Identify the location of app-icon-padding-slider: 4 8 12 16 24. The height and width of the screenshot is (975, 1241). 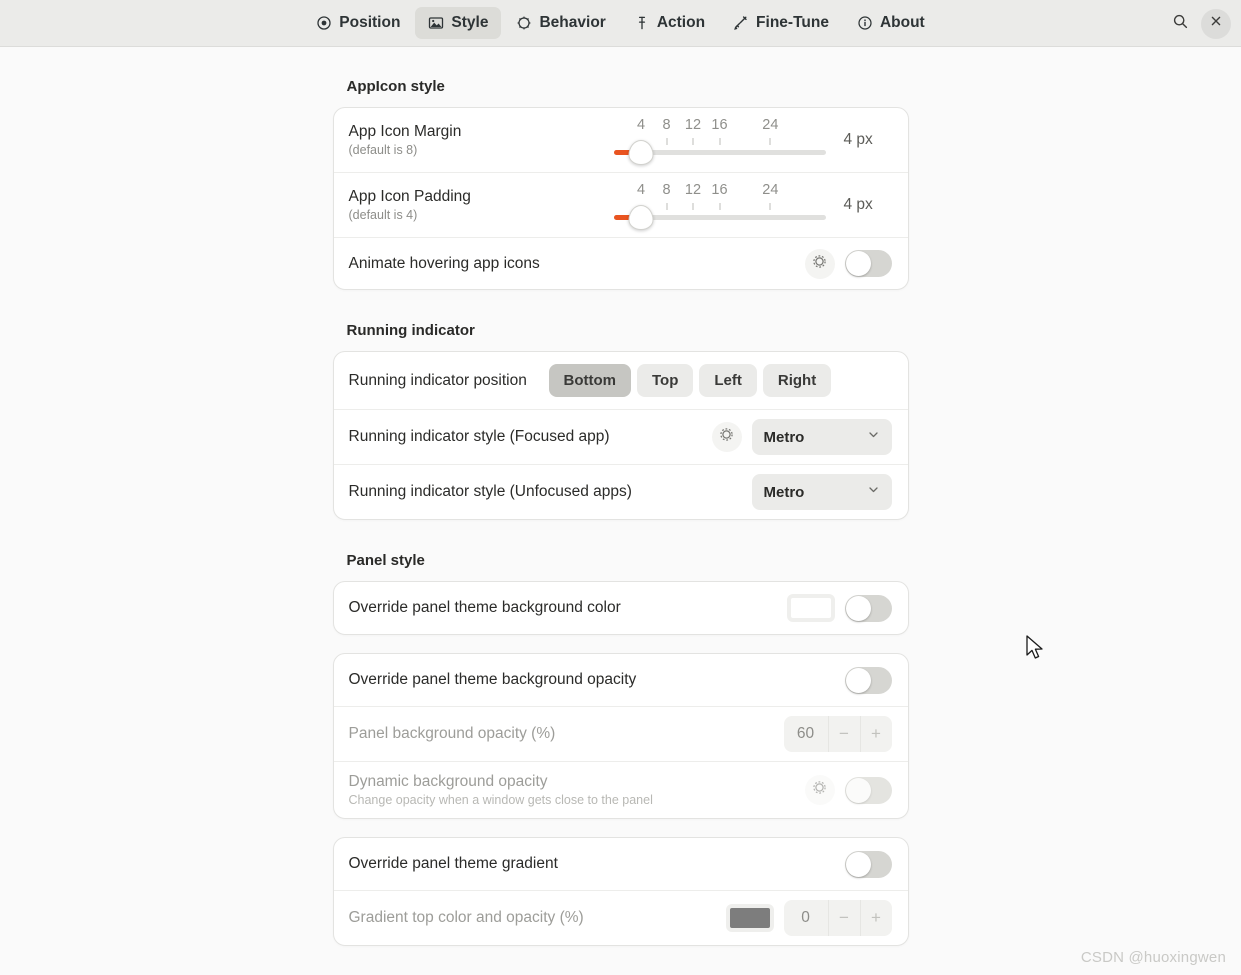
(719, 206).